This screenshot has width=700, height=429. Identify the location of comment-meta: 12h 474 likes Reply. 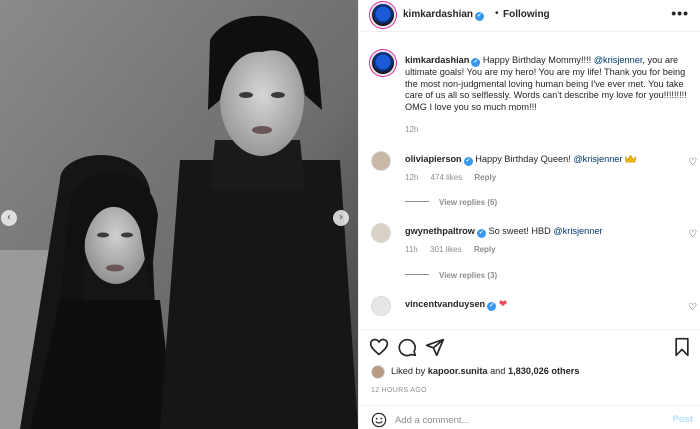
(455, 177).